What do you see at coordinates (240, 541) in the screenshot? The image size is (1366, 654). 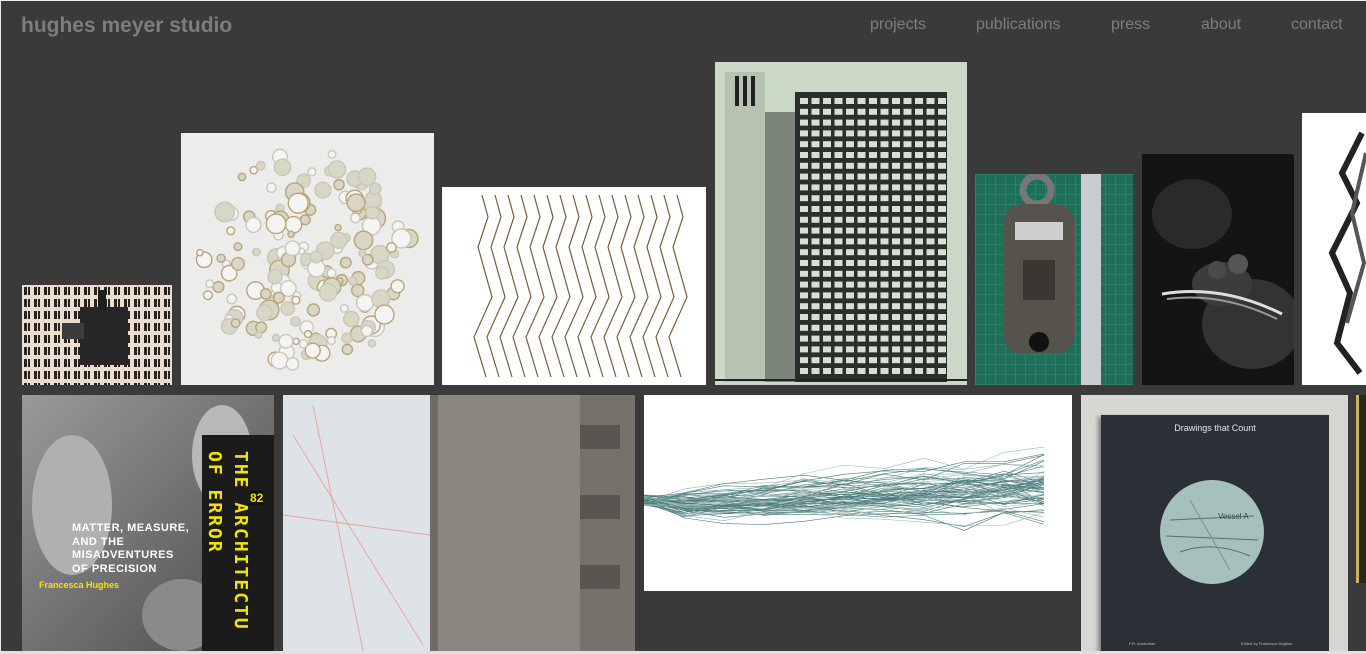 I see `book1-spine-line1: THE ARCHITECTU` at bounding box center [240, 541].